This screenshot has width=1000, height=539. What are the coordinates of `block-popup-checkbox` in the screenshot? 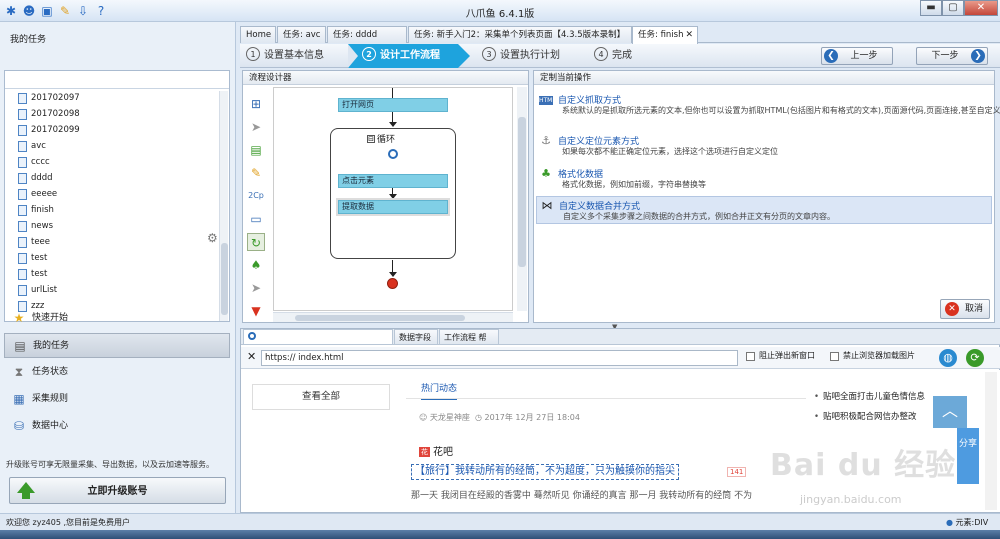 It's located at (750, 356).